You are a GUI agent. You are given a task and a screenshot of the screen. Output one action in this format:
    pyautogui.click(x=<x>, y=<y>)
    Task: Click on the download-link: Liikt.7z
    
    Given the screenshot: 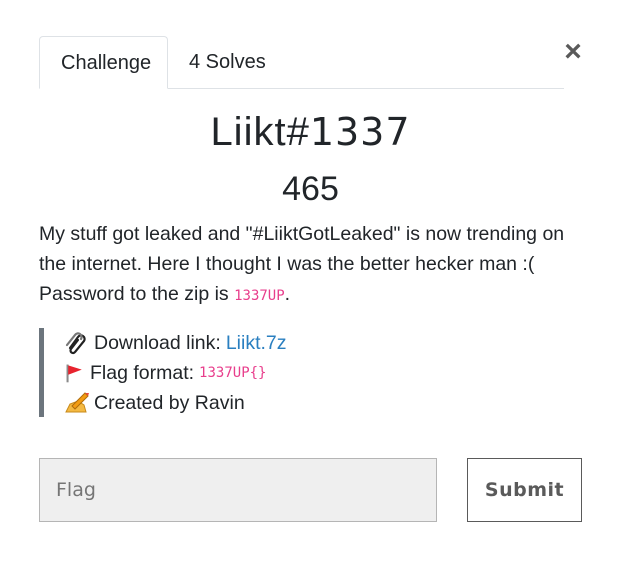 What is the action you would take?
    pyautogui.click(x=256, y=343)
    